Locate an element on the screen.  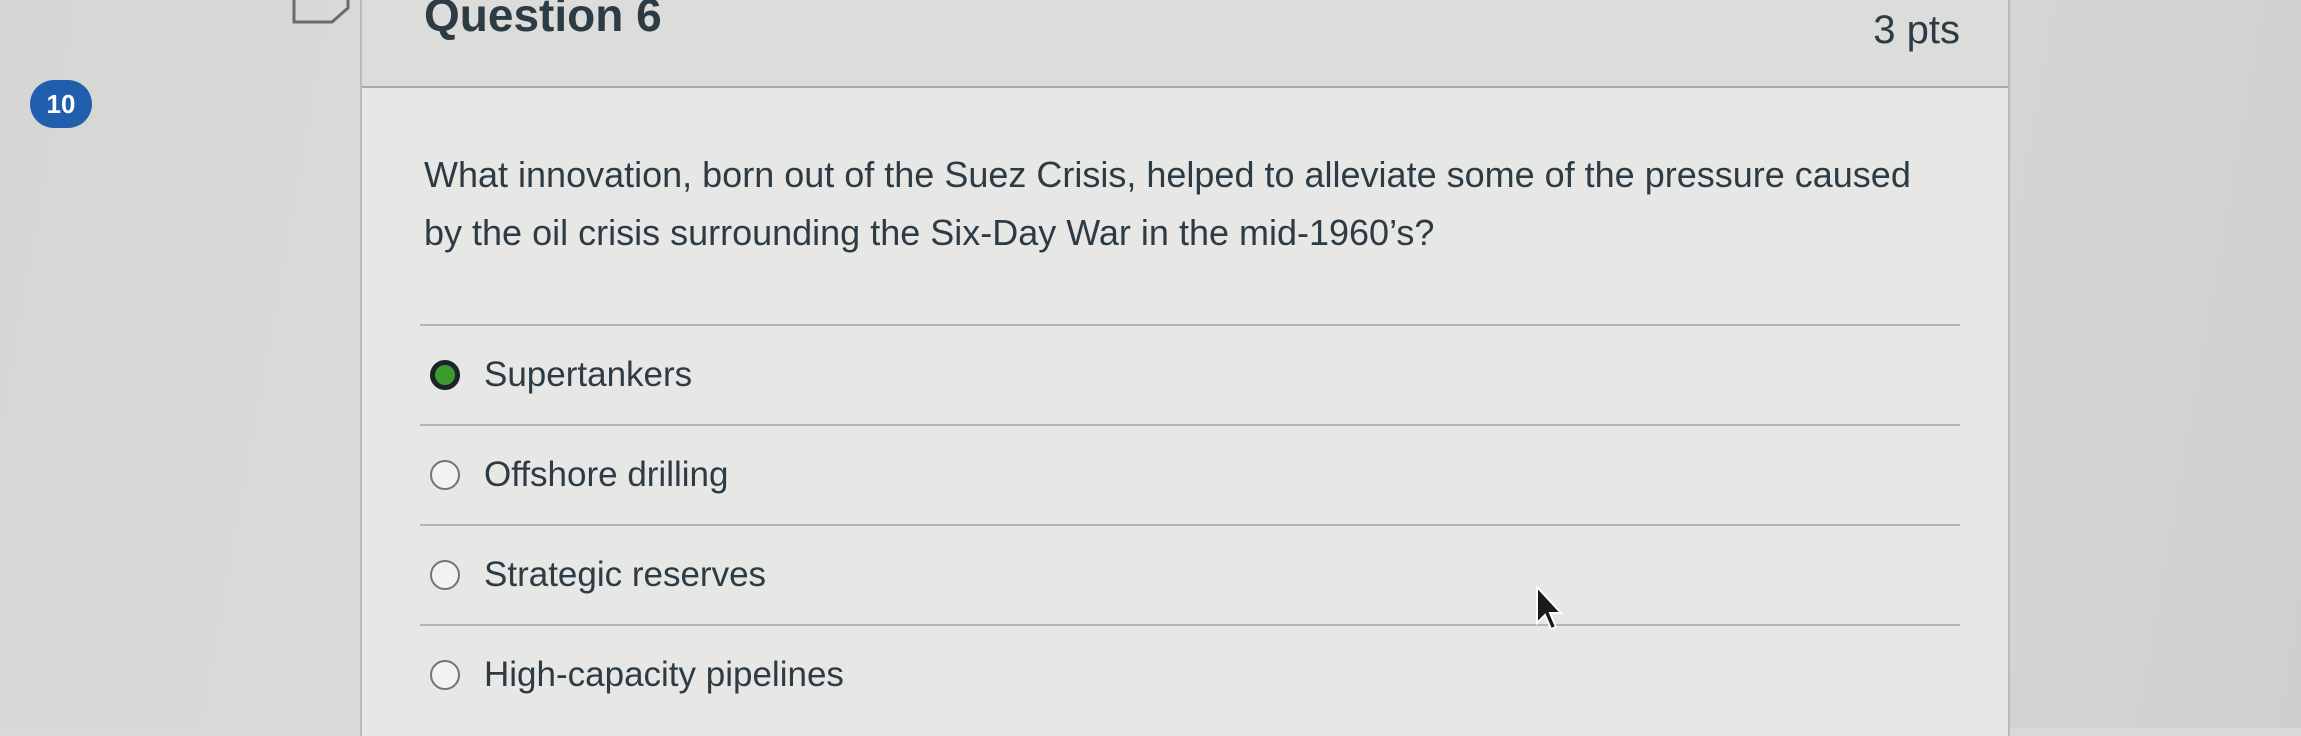
answer-option: Supertankers is located at coordinates (1190, 375).